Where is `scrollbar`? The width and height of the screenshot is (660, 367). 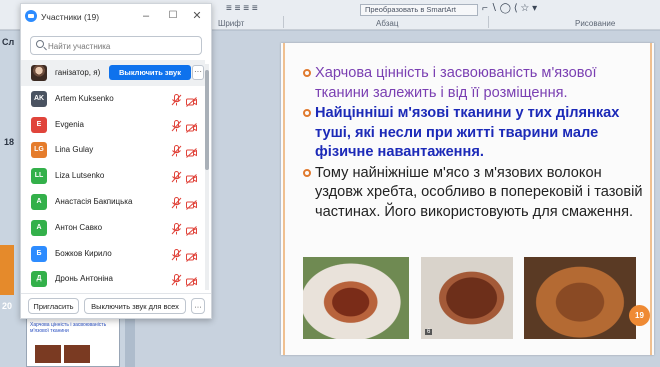
scrollbar is located at coordinates (207, 177).